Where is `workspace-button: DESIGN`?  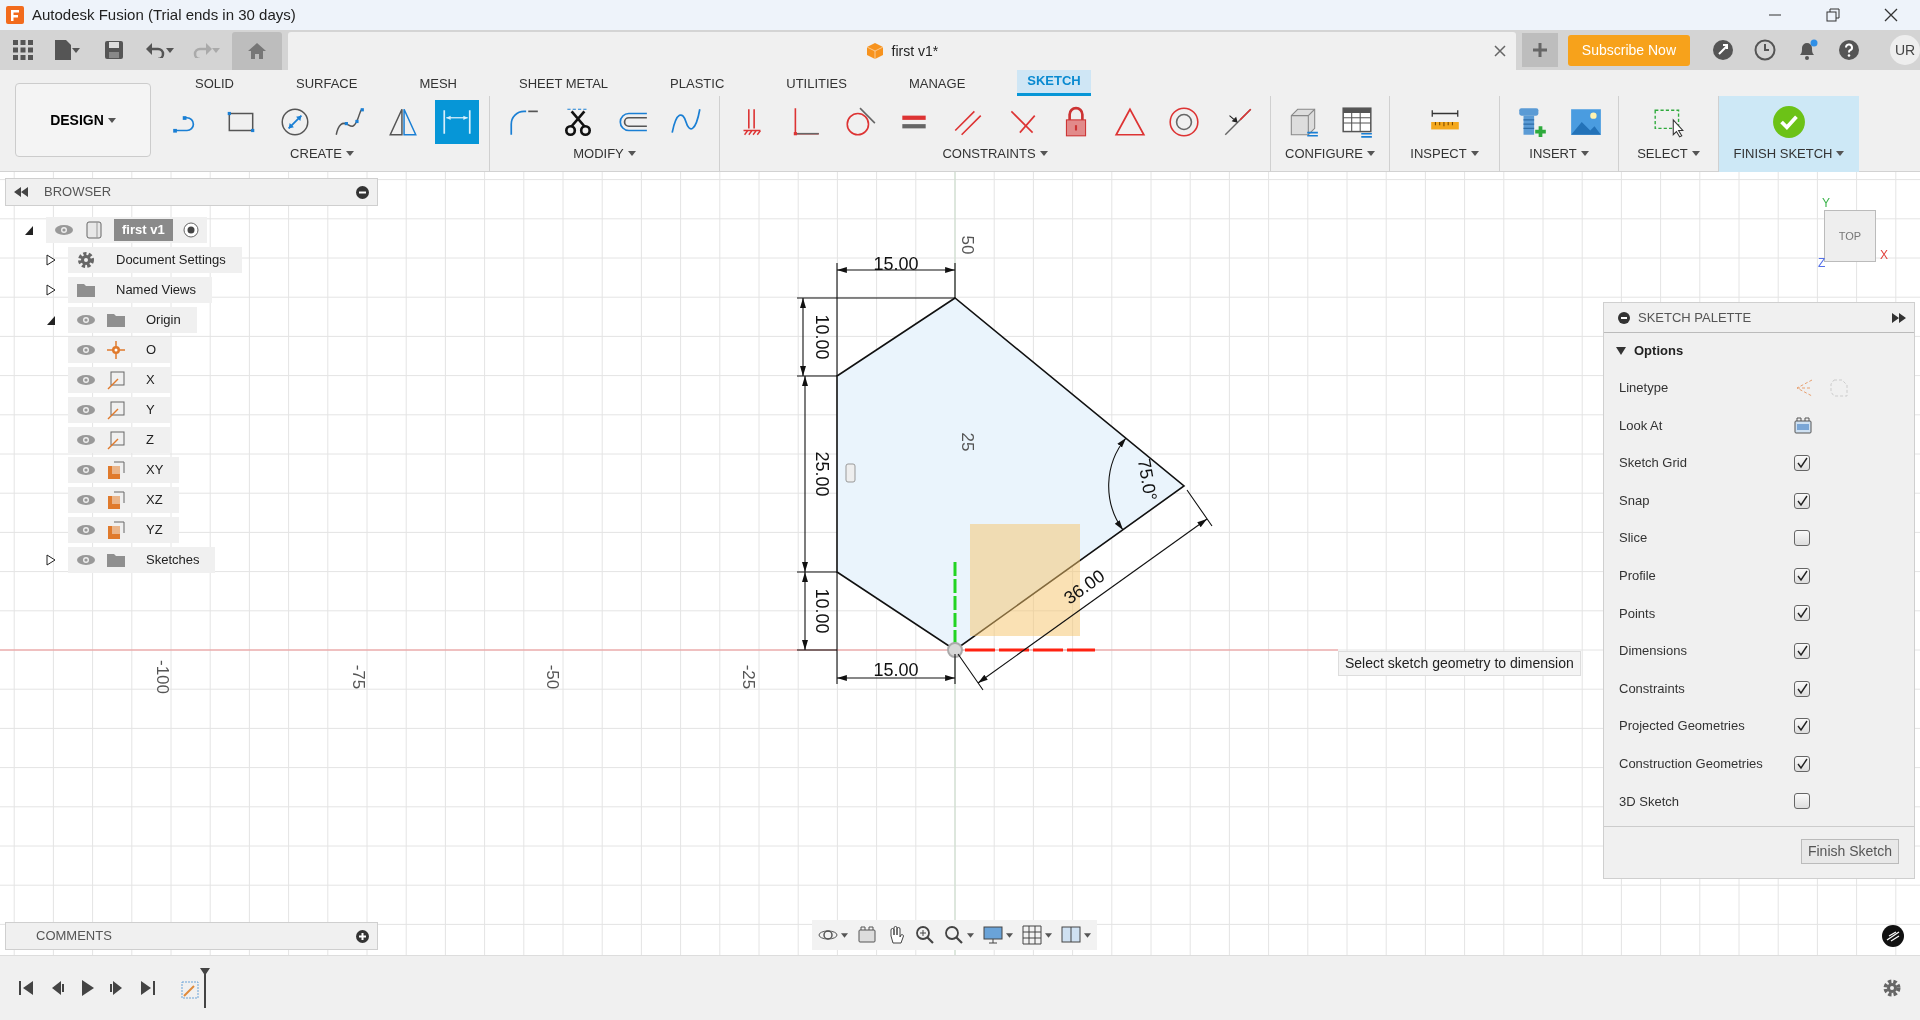
workspace-button: DESIGN is located at coordinates (83, 120).